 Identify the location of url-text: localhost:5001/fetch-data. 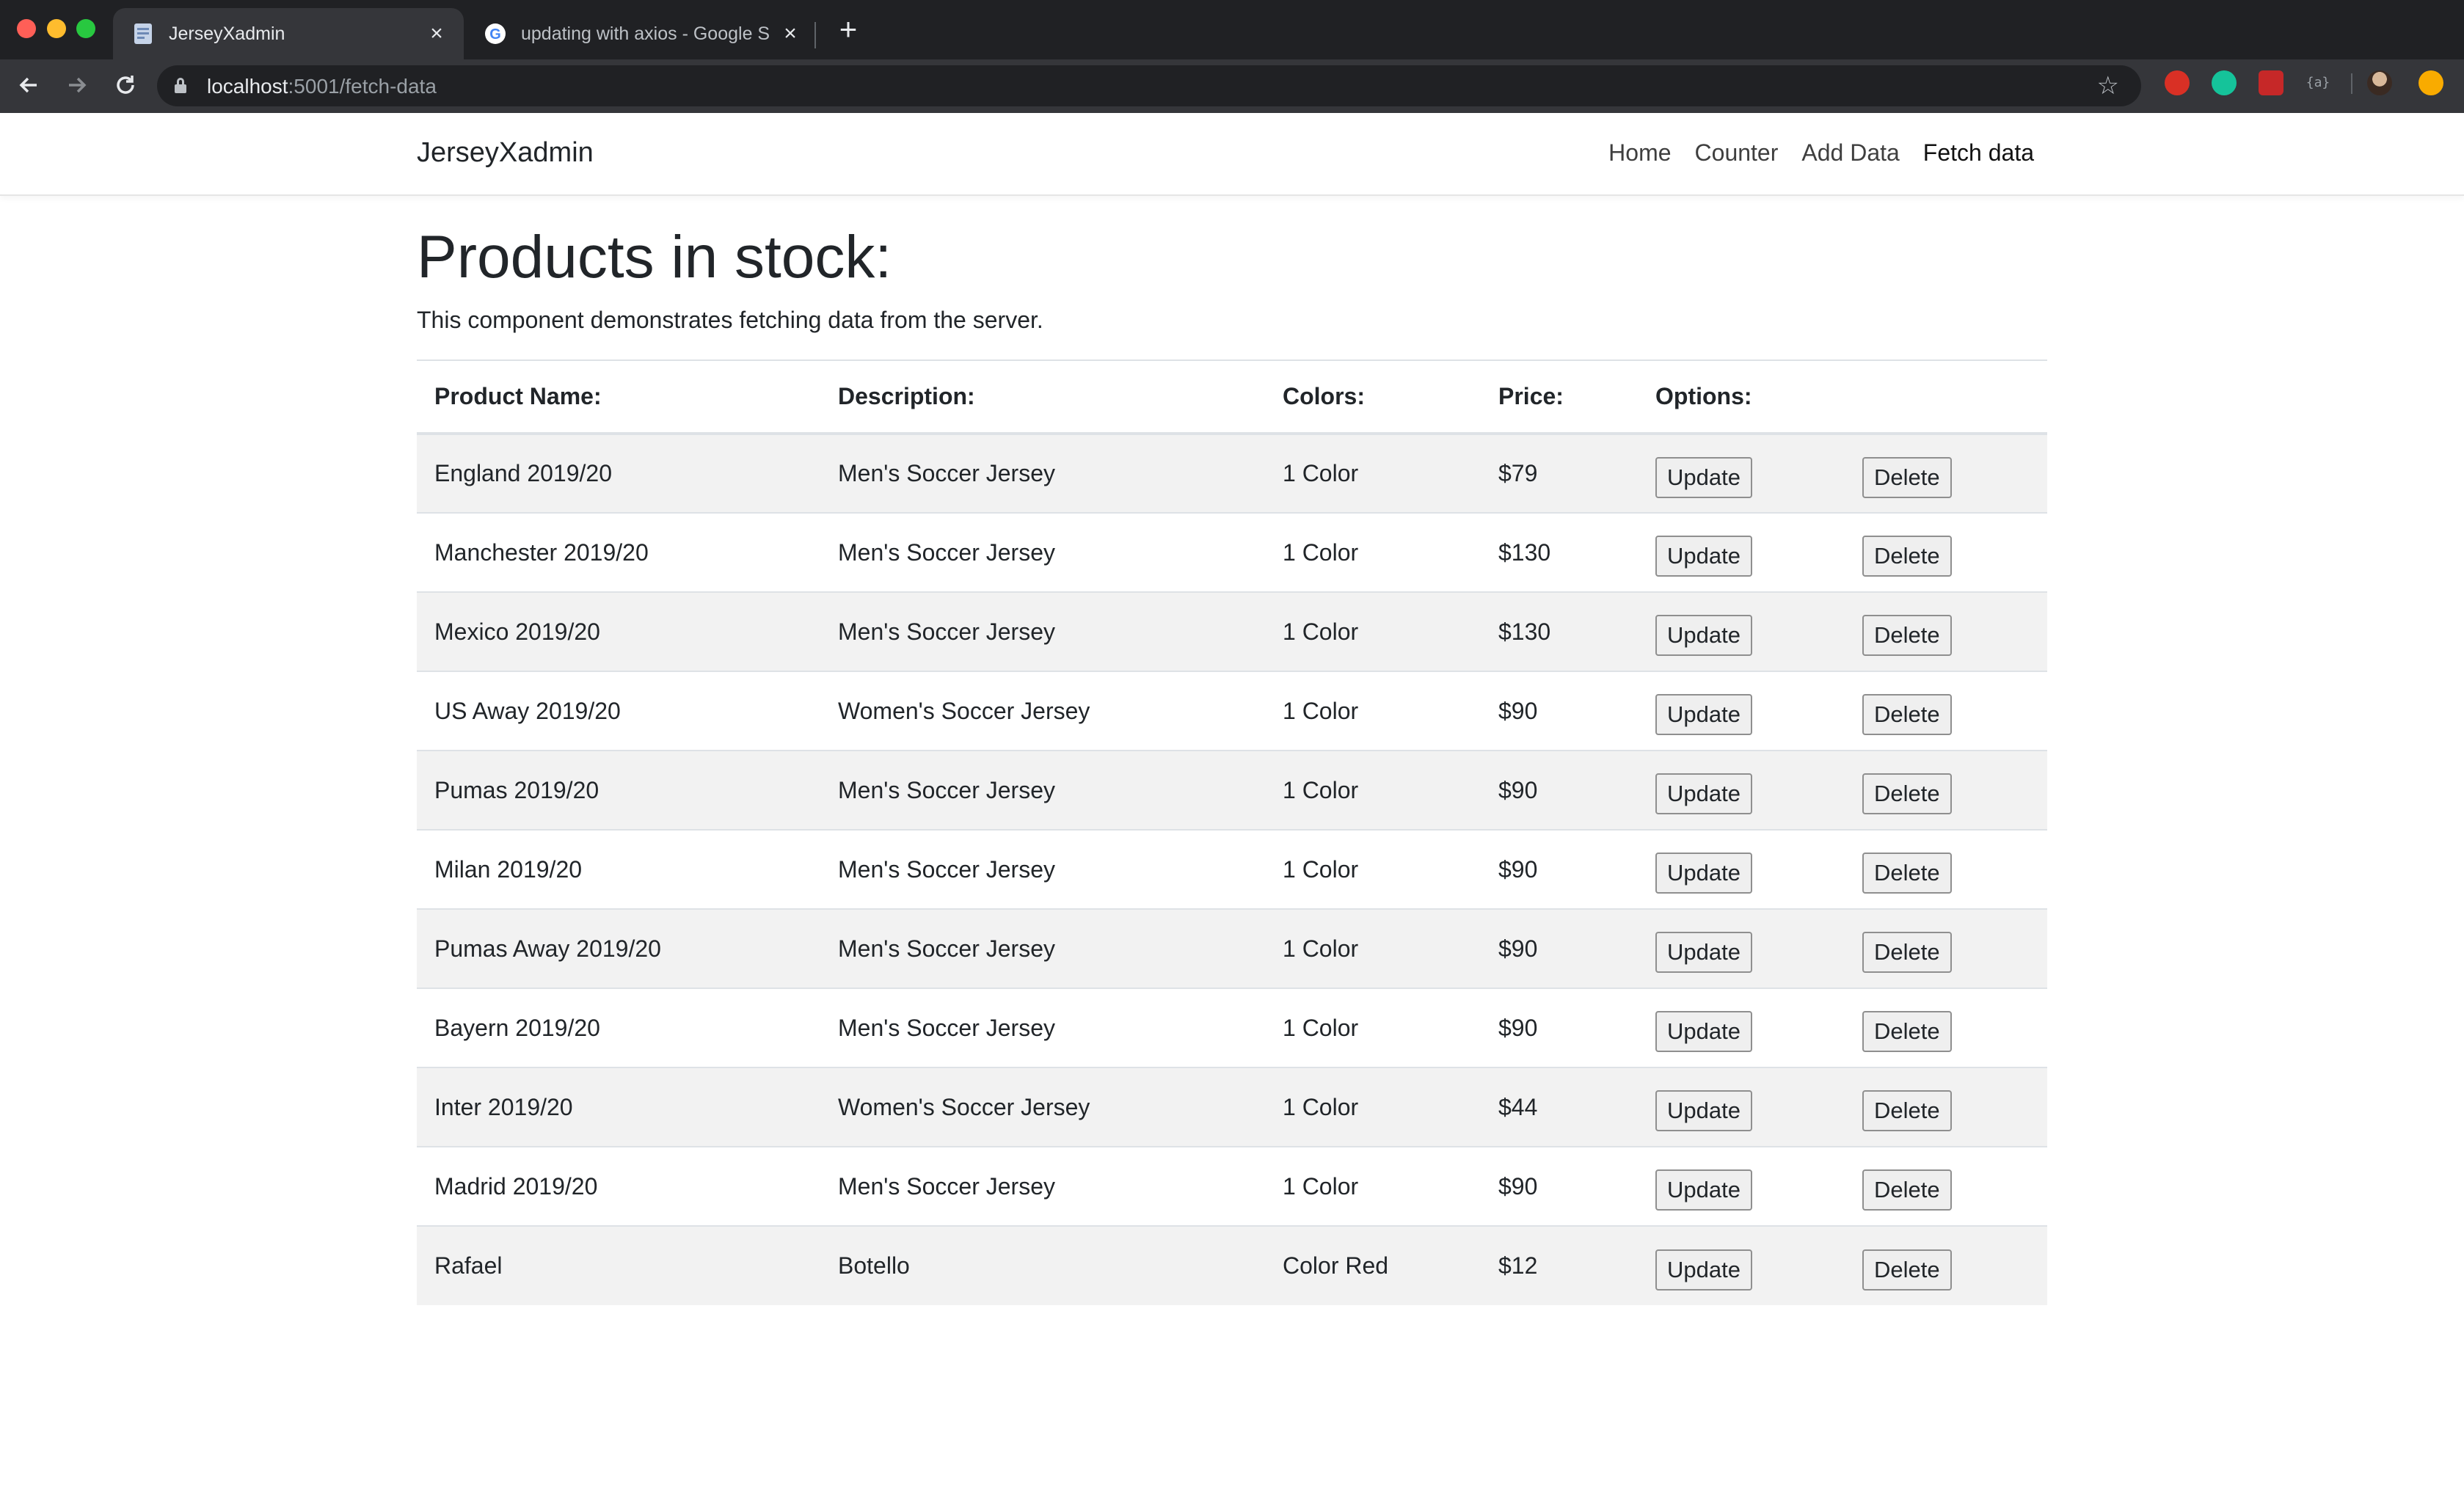
(322, 86).